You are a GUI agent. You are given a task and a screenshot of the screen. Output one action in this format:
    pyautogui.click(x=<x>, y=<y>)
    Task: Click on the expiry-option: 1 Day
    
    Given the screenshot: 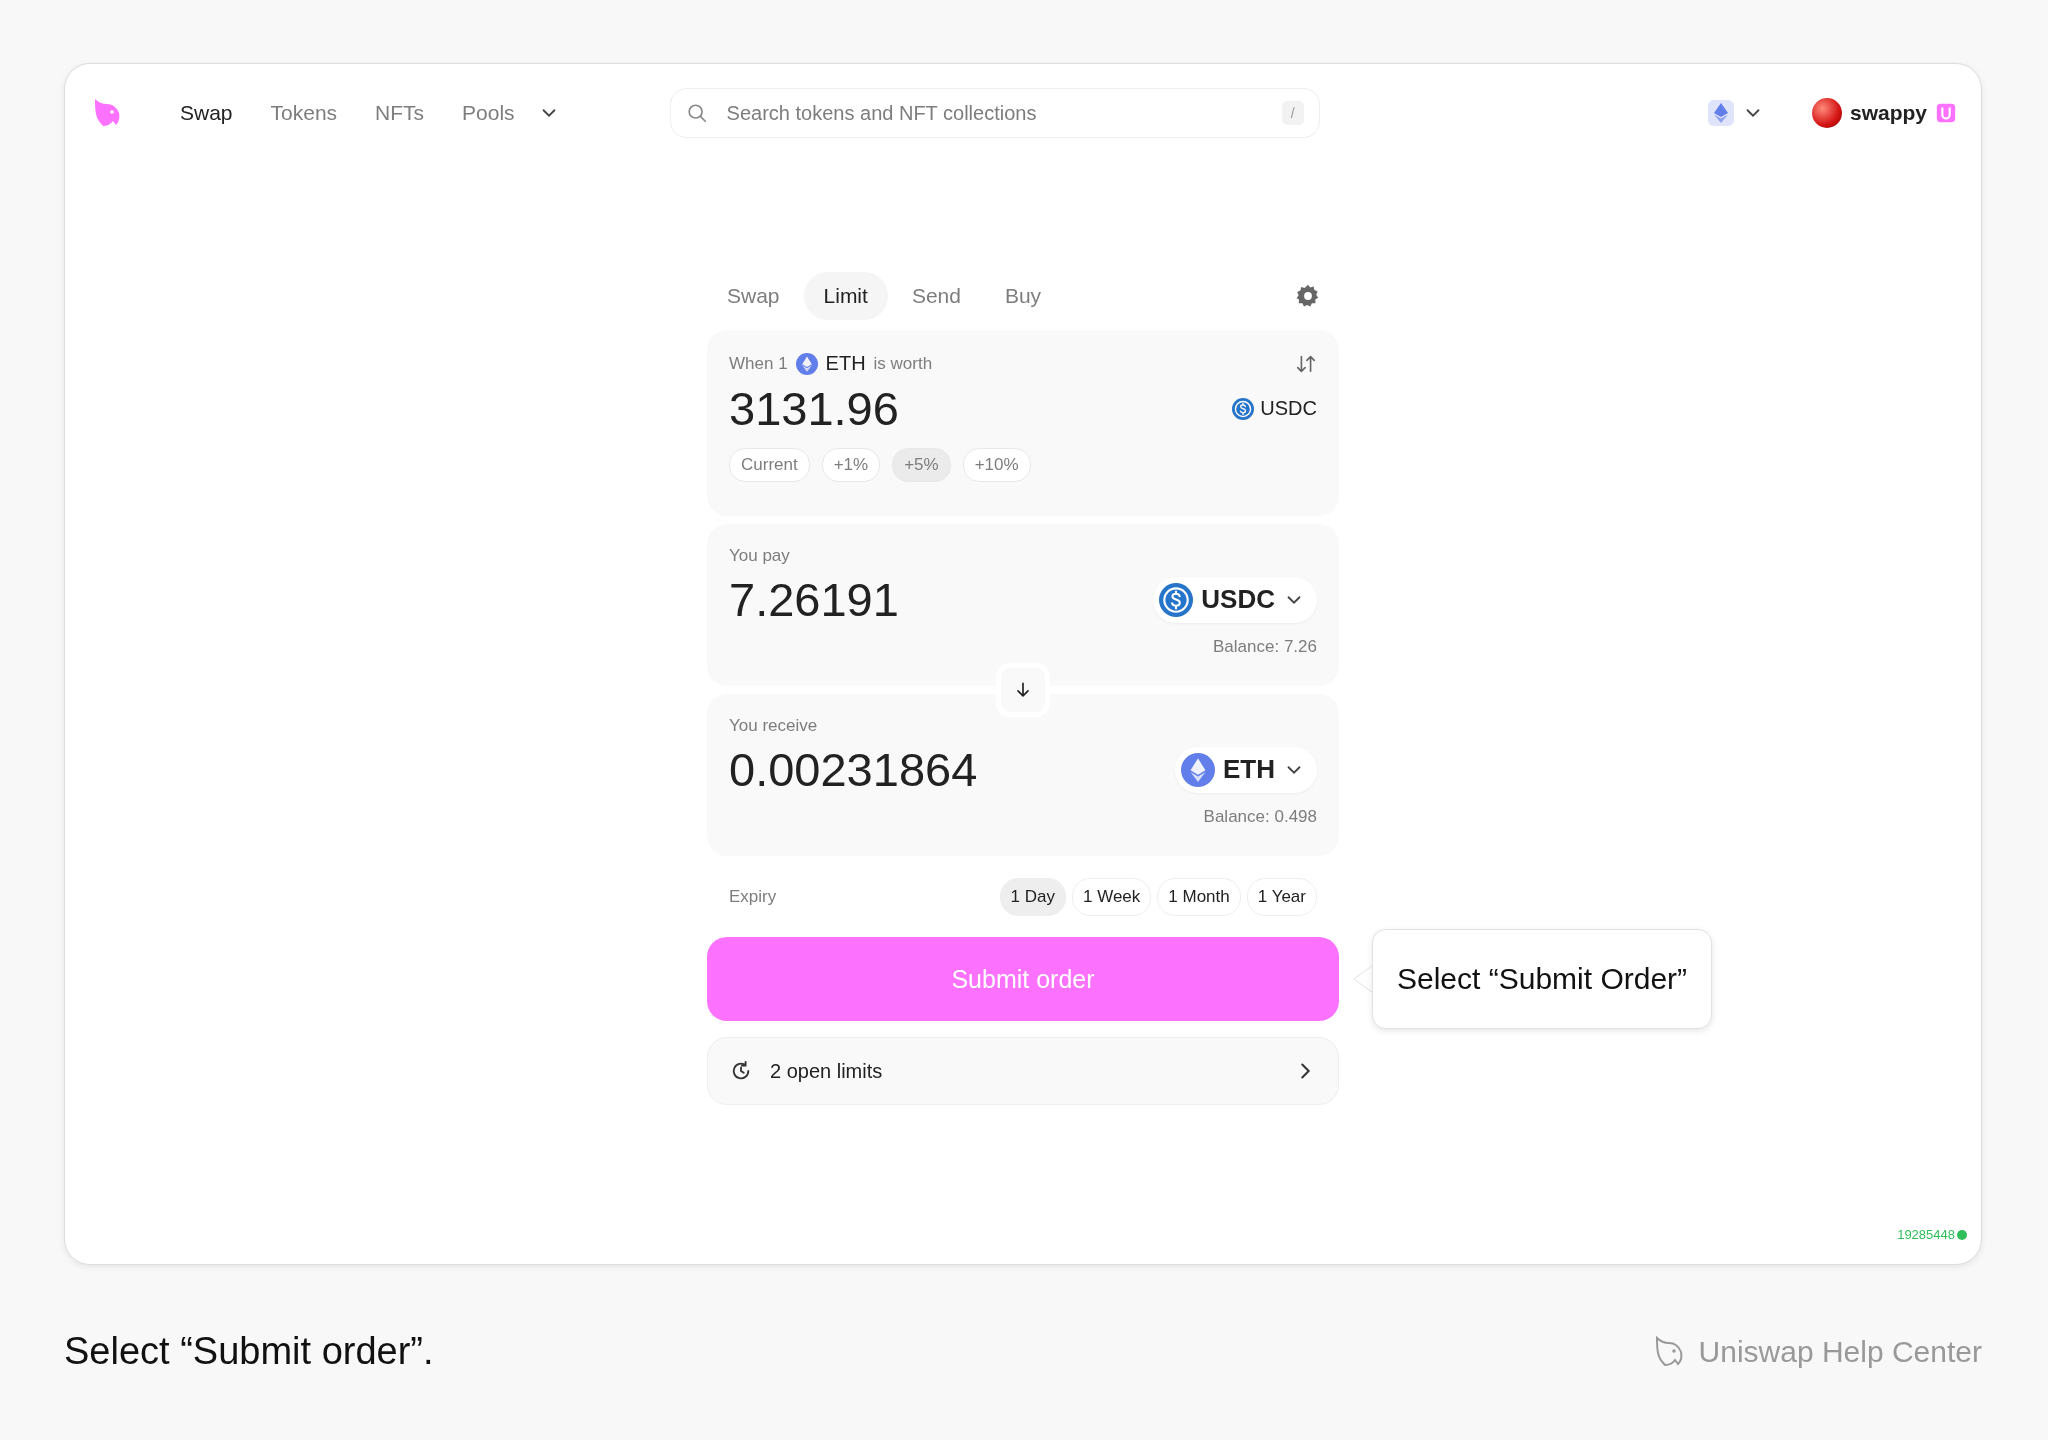 What is the action you would take?
    pyautogui.click(x=1032, y=897)
    